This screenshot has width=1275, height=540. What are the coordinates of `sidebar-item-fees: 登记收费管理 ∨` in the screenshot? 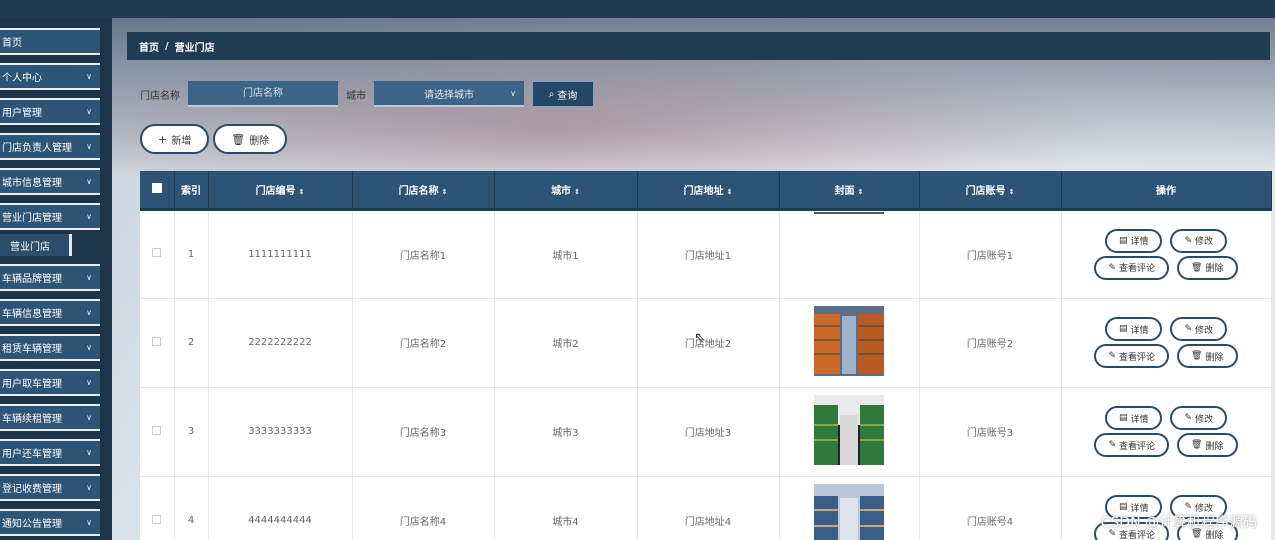 It's located at (50, 487).